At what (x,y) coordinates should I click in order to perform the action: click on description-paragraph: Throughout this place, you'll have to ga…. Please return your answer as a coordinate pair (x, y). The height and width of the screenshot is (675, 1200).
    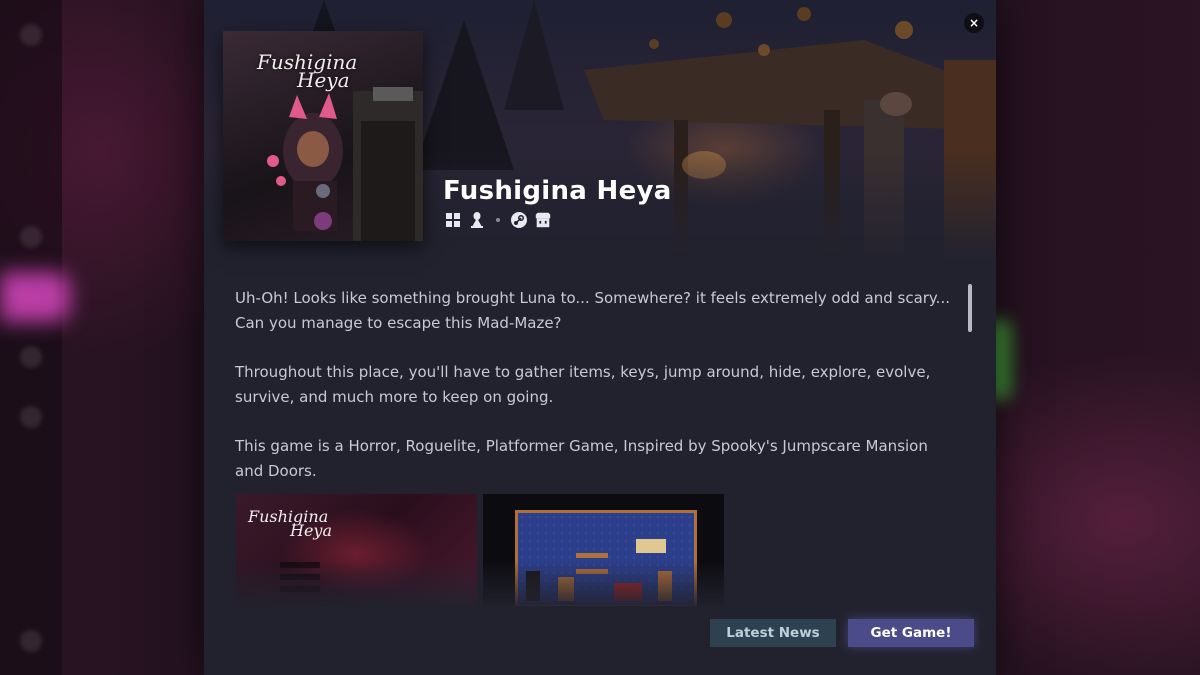
    Looking at the image, I should click on (583, 384).